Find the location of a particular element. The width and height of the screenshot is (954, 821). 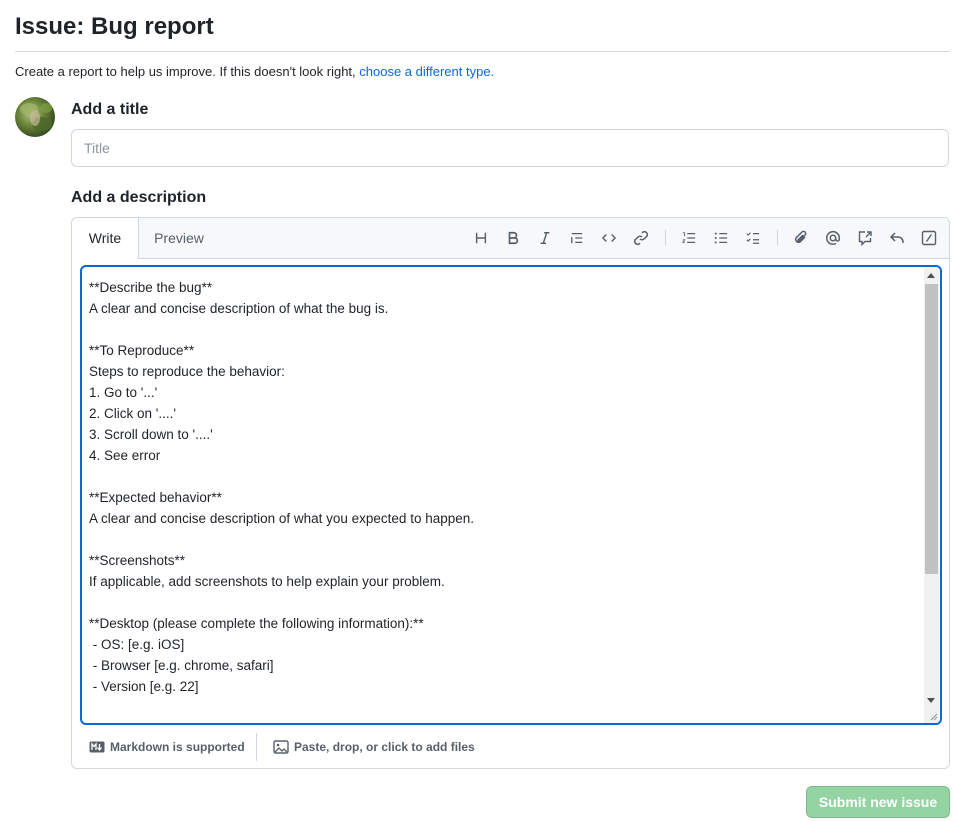

textarea-scrollbar is located at coordinates (931, 495).